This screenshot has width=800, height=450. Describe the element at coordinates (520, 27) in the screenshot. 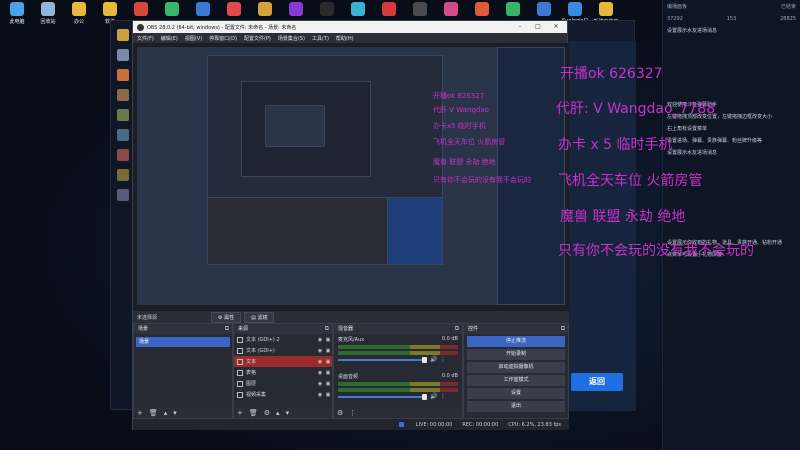

I see `minimize-button: –` at that location.